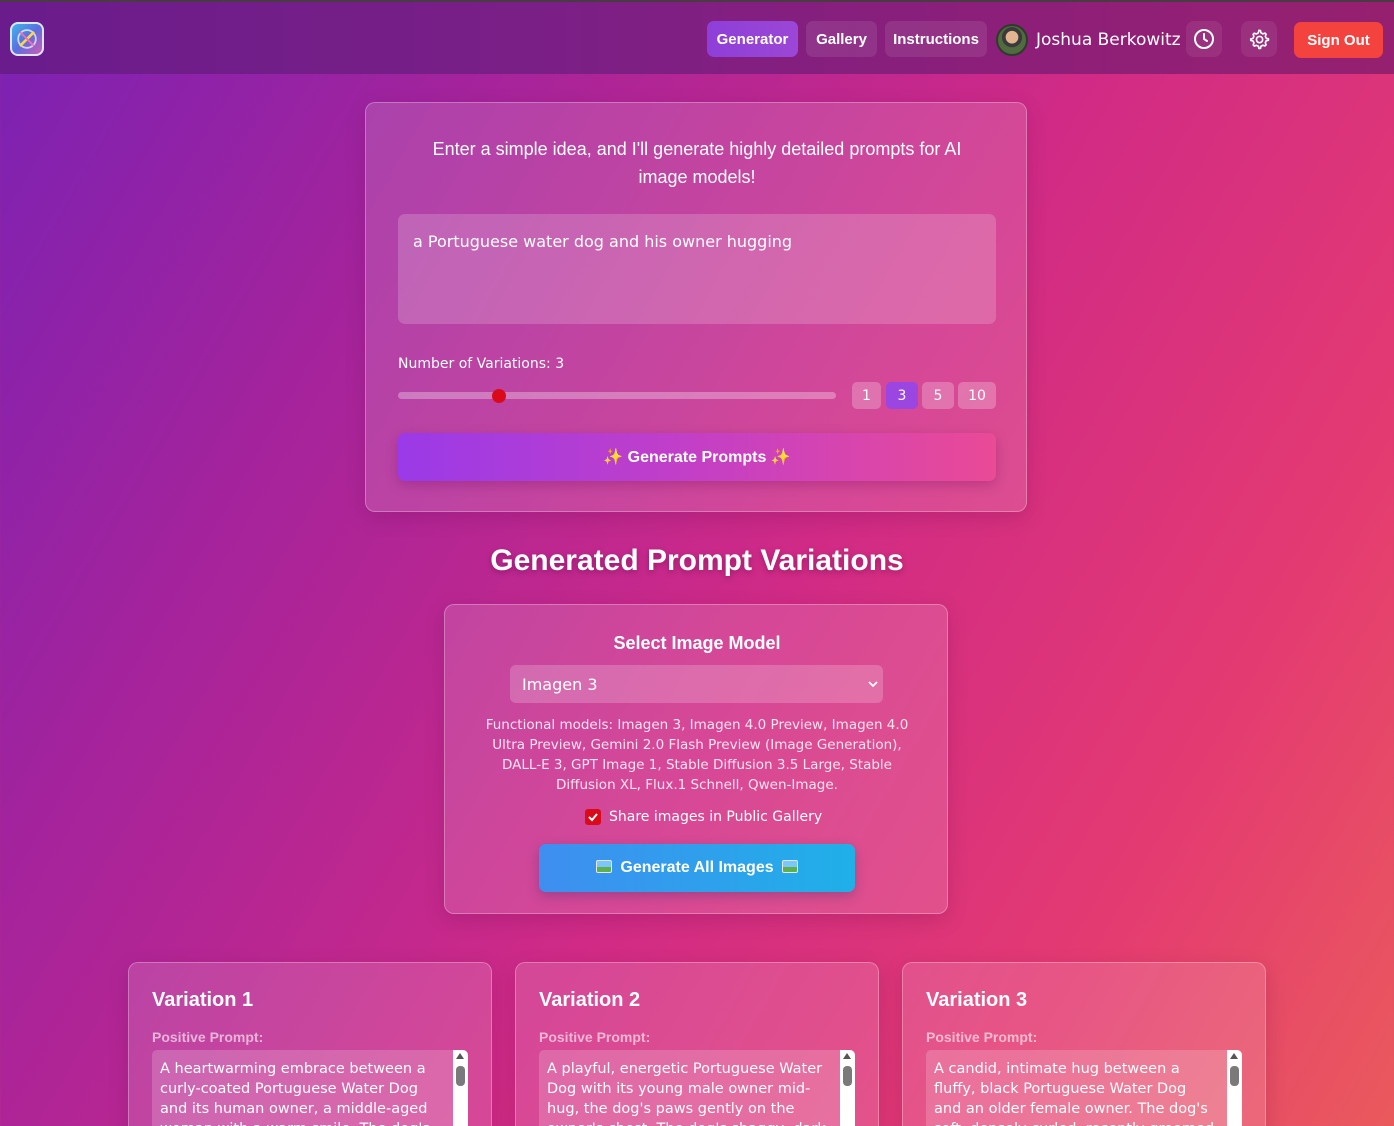 This screenshot has width=1394, height=1126. I want to click on app-logo-icon, so click(27, 39).